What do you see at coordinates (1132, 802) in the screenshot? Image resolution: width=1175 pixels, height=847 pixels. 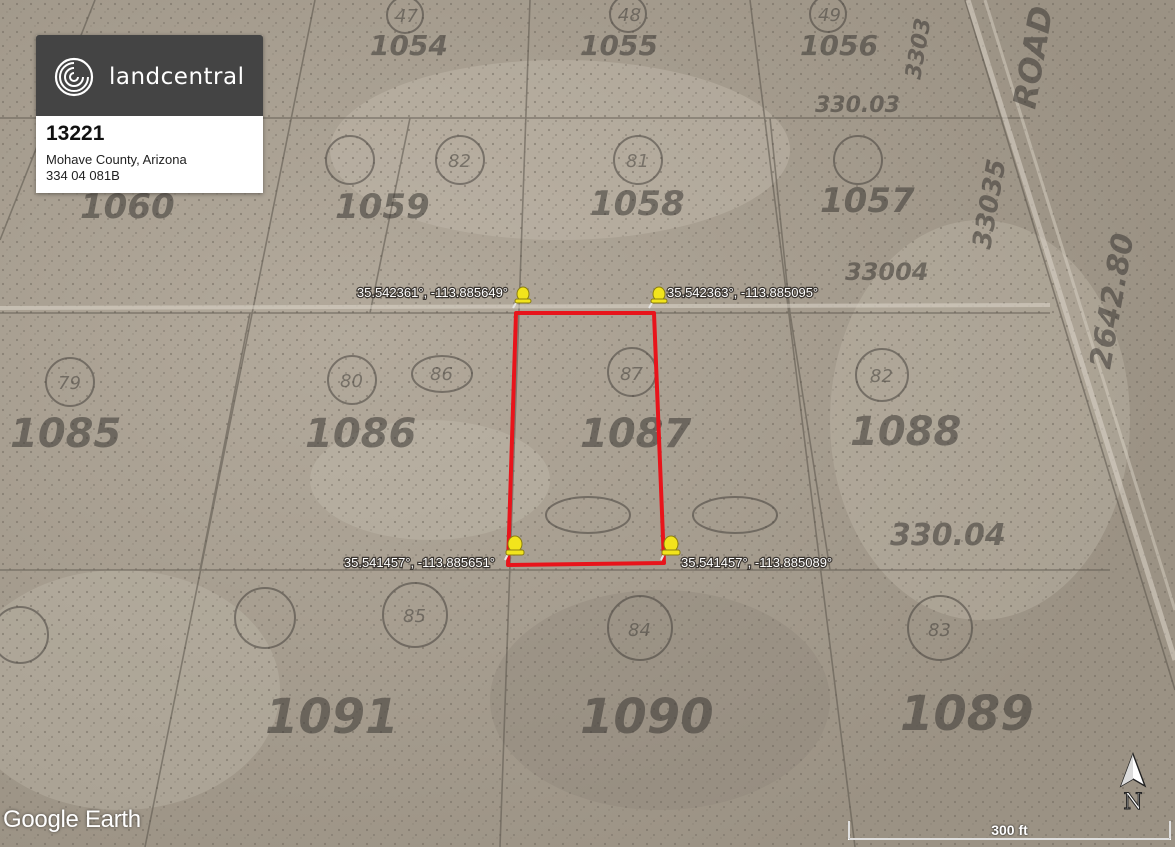 I see `north-label: N` at bounding box center [1132, 802].